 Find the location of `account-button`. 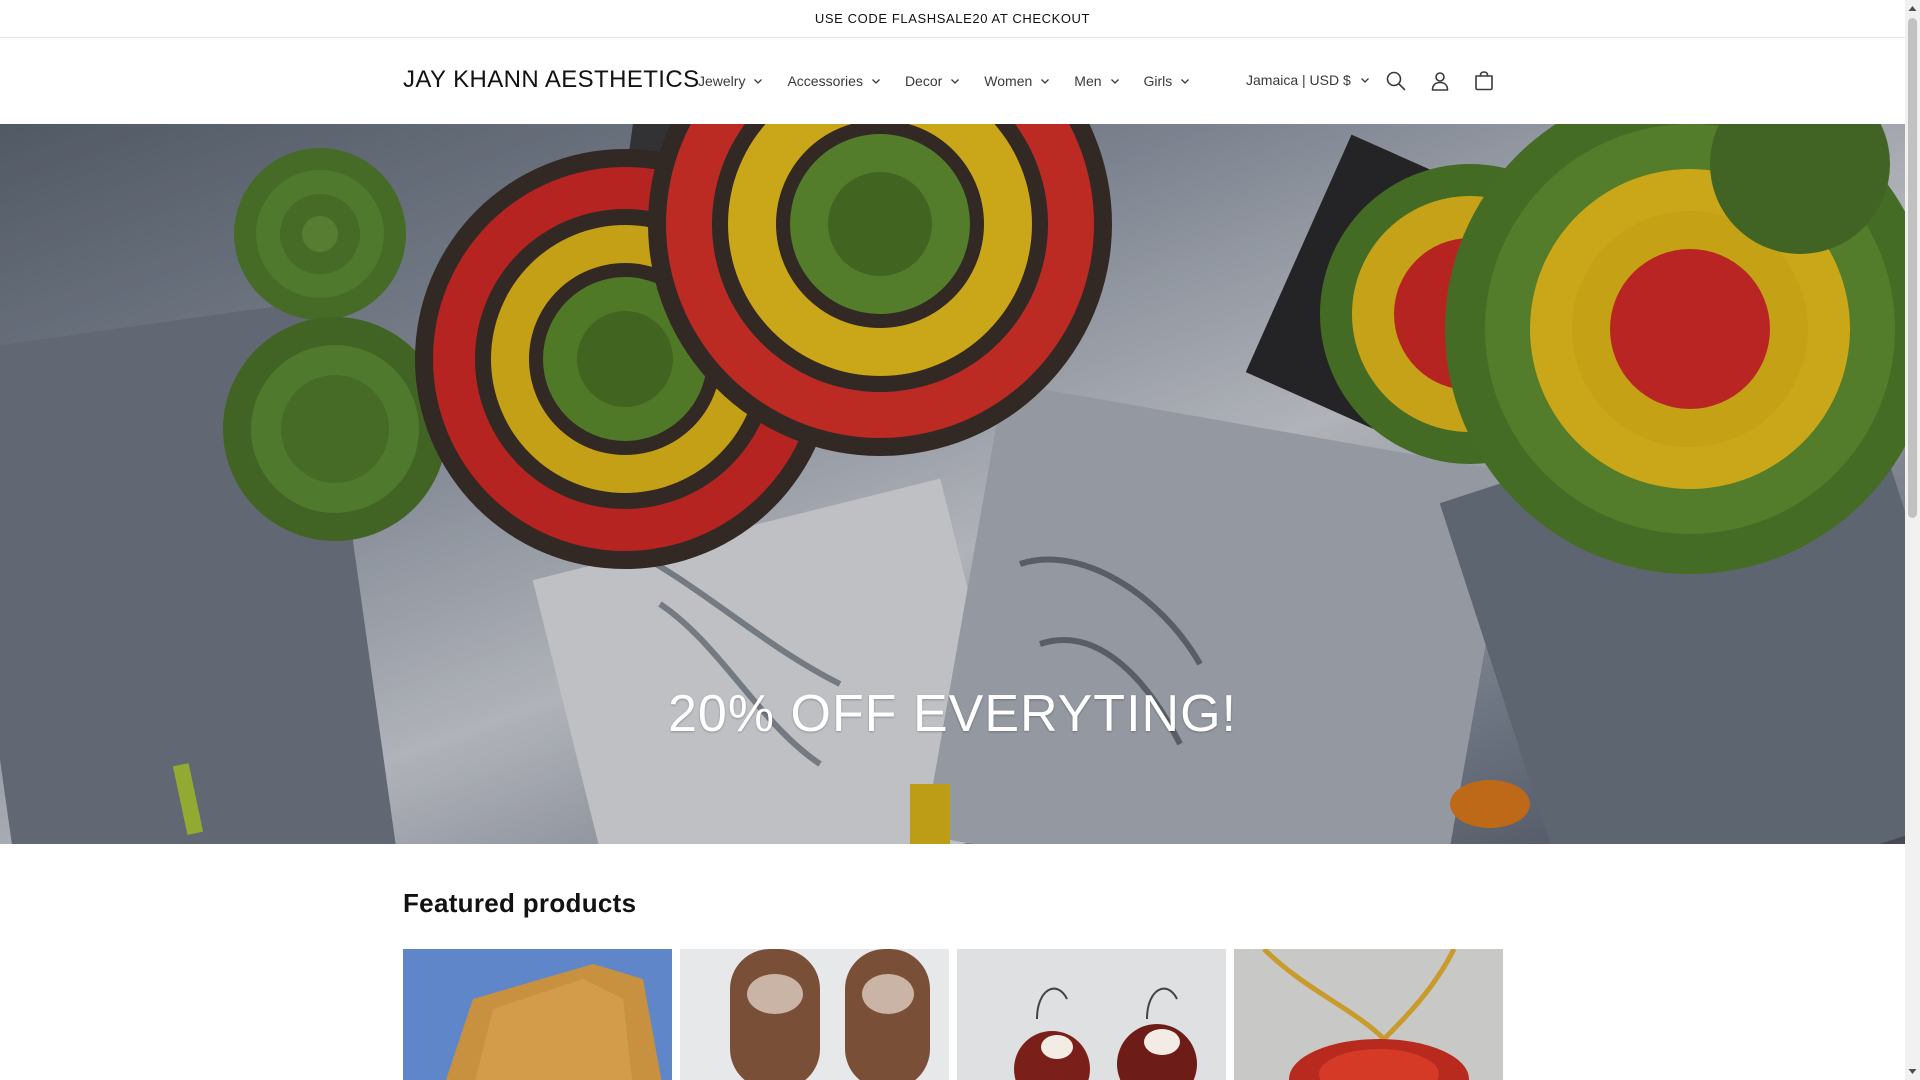

account-button is located at coordinates (1440, 81).